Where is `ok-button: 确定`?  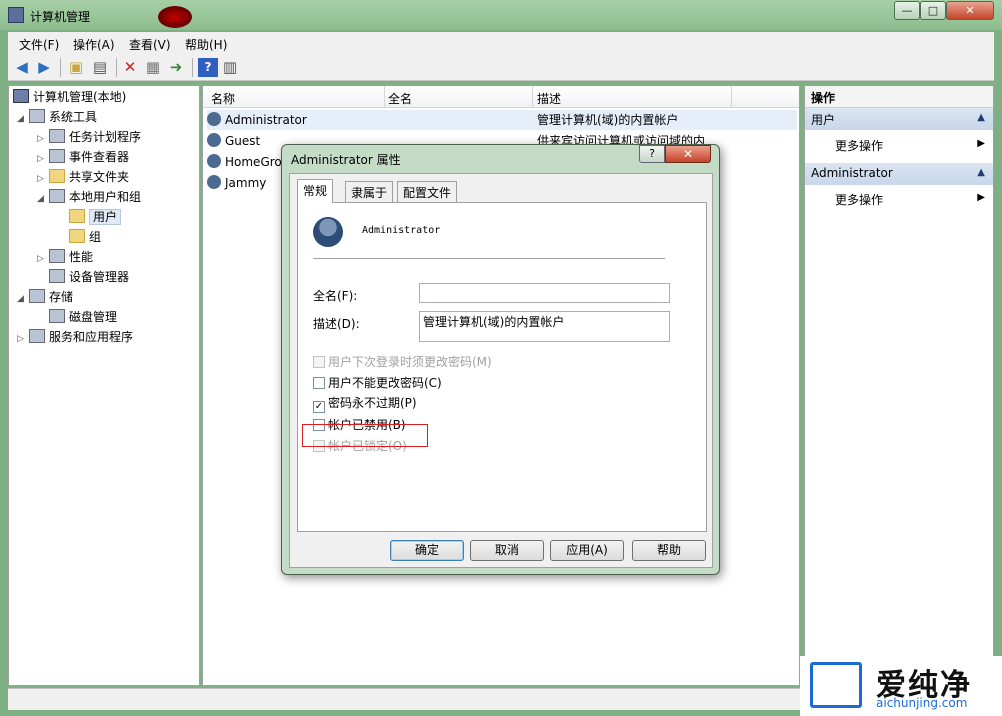
ok-button: 确定 is located at coordinates (427, 550).